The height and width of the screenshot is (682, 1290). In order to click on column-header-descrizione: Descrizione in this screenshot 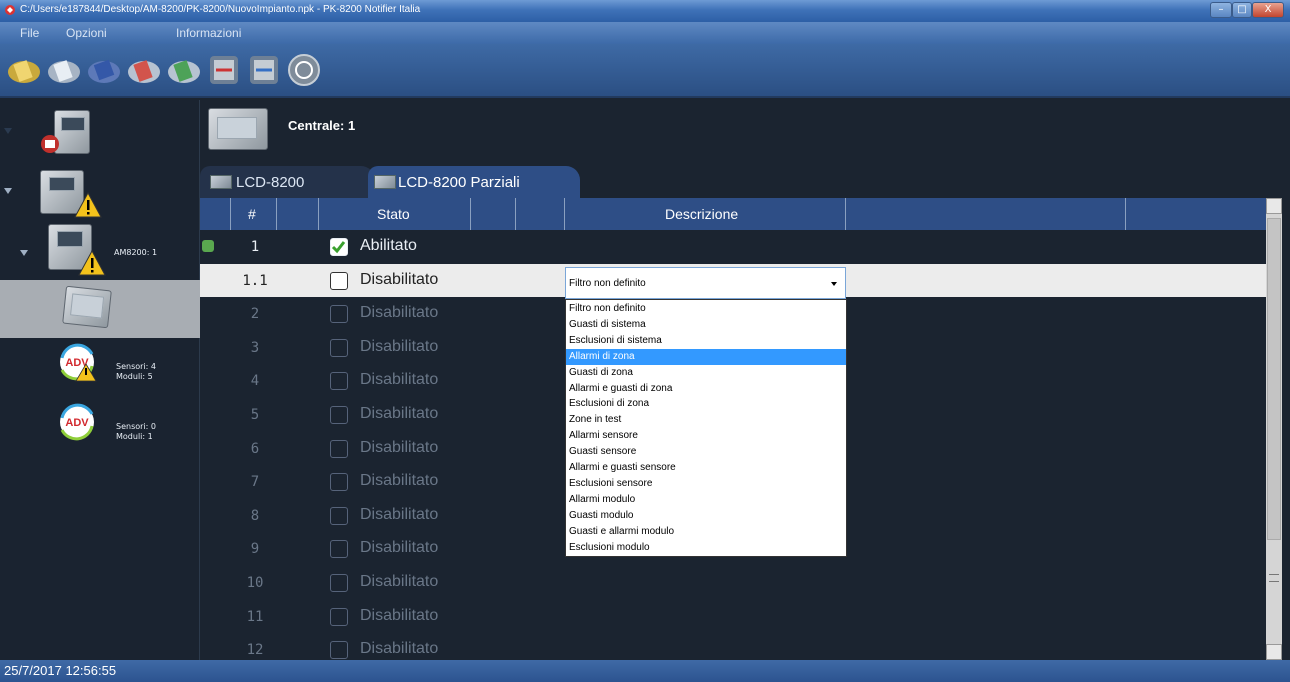, I will do `click(701, 214)`.